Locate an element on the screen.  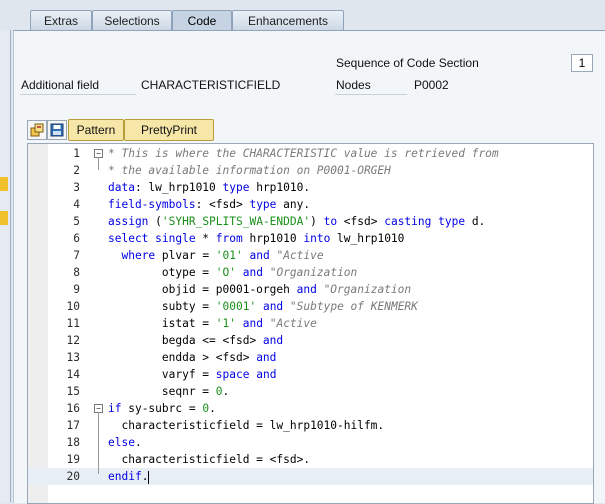
line-number: 4 is located at coordinates (76, 204).